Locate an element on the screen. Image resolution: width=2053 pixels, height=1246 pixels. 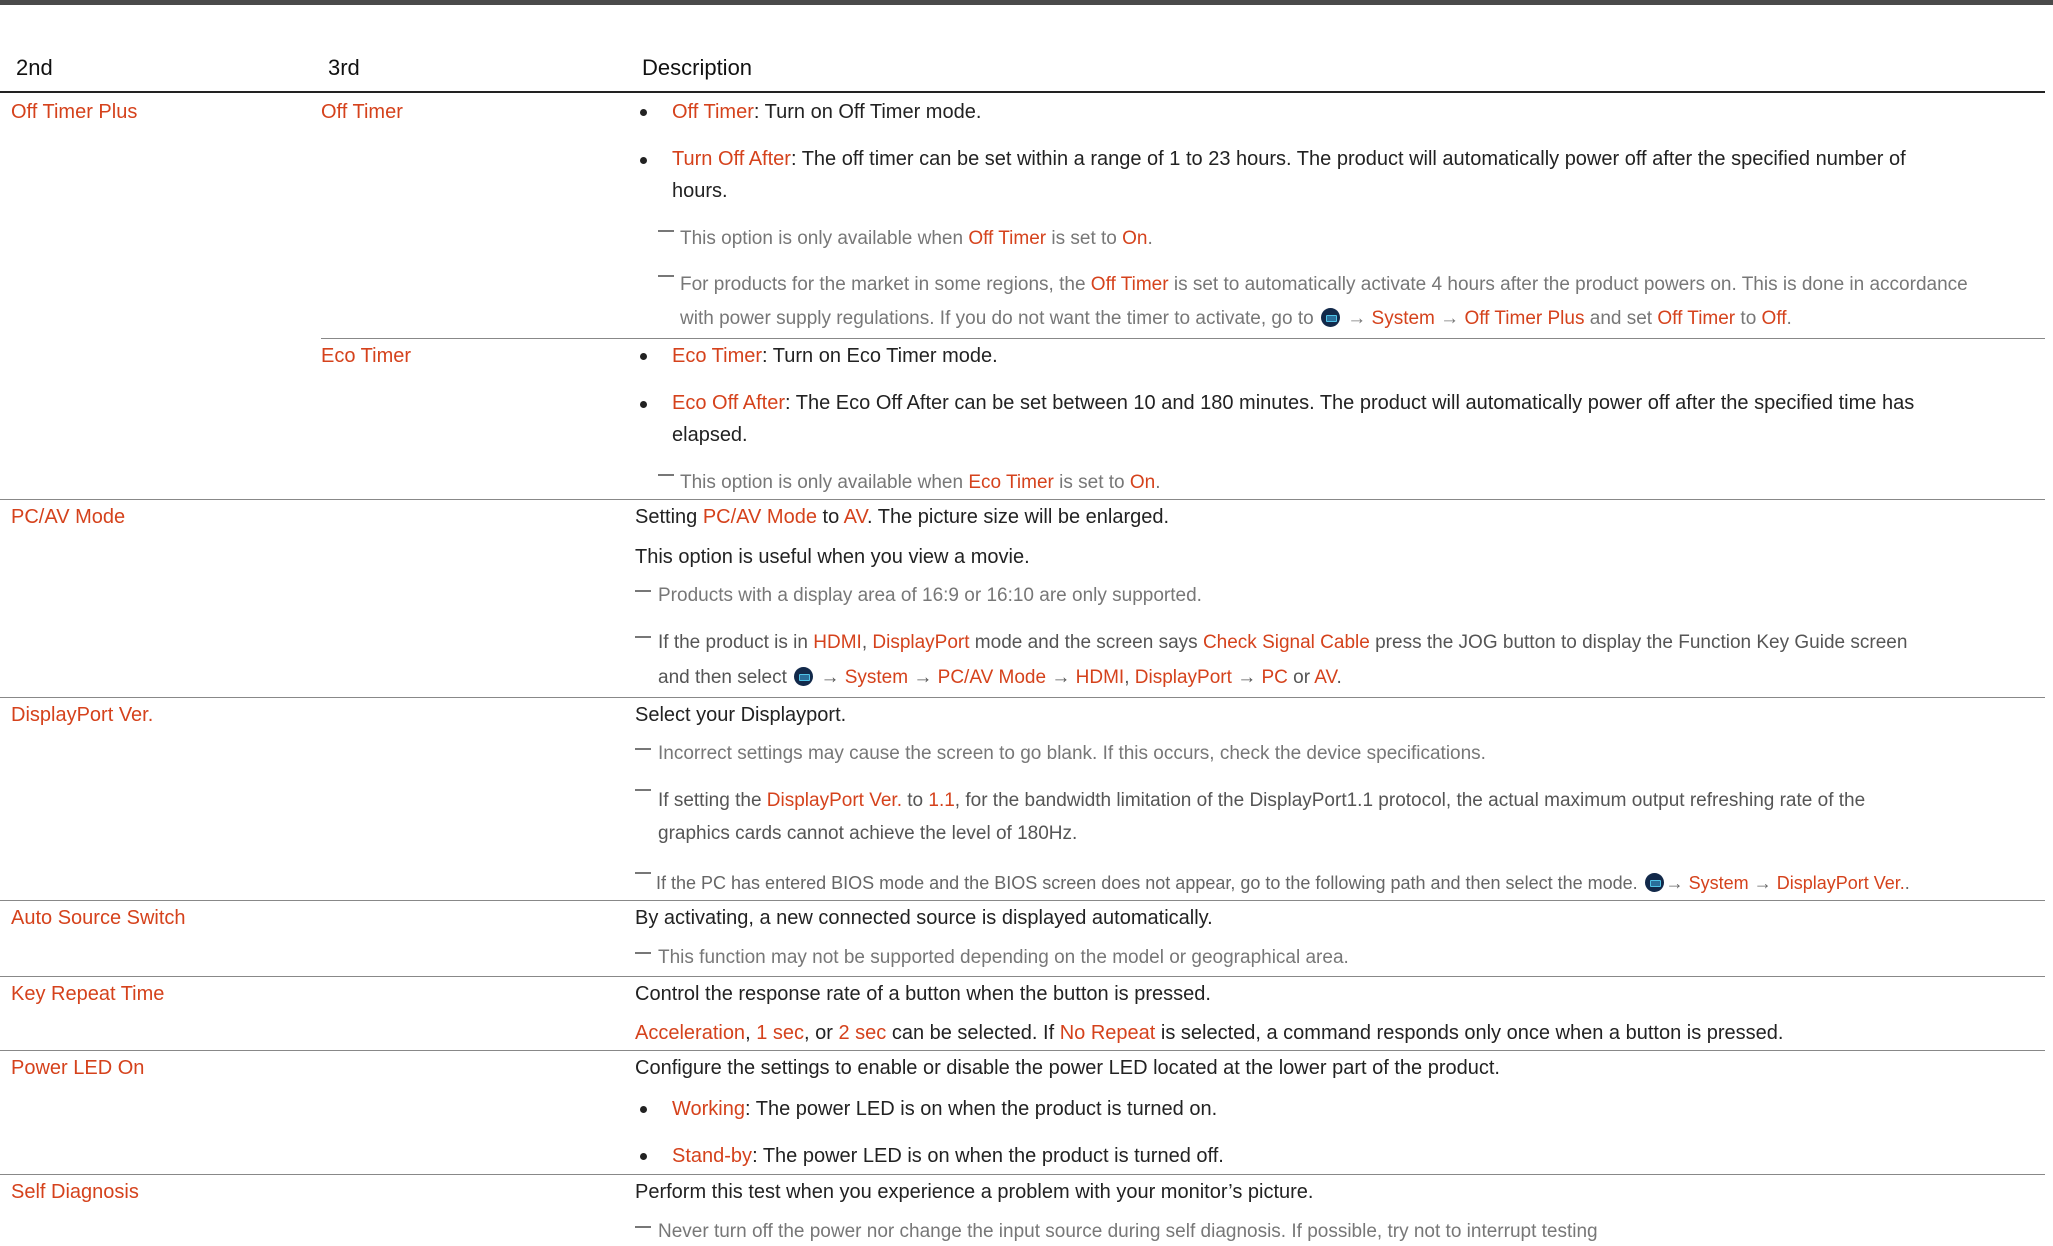
header-rule is located at coordinates (1022, 92).